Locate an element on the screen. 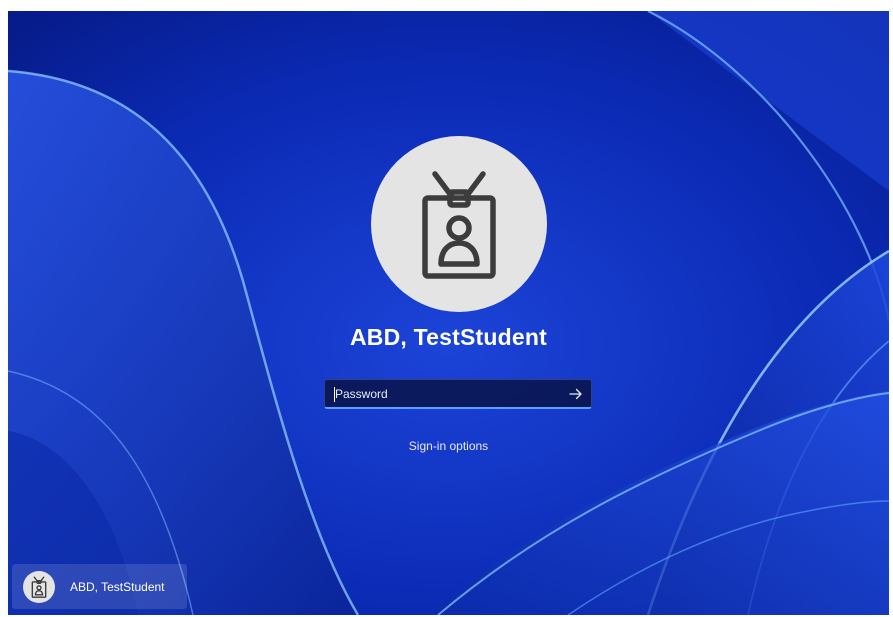 The width and height of the screenshot is (893, 617). sign-in-options-row: Sign-in options is located at coordinates (448, 446).